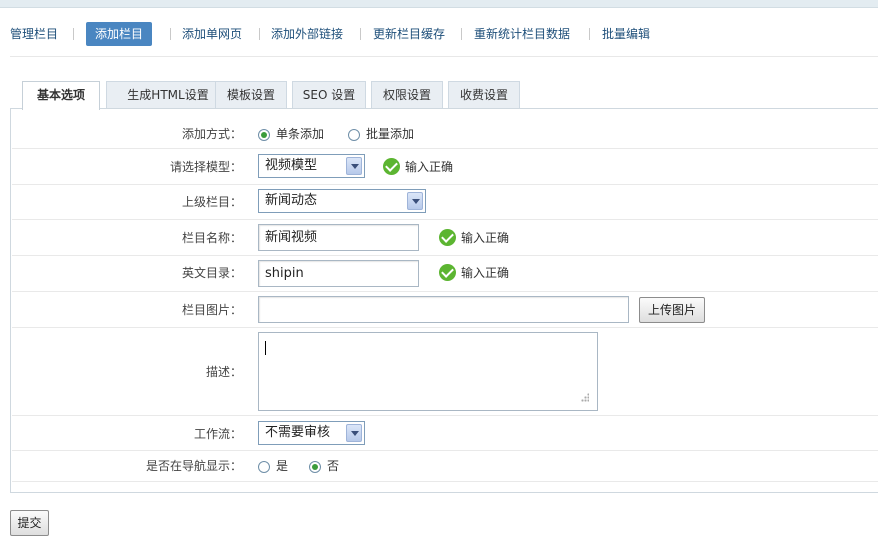  I want to click on nav-add-external-link: 添加外部链接, so click(307, 34).